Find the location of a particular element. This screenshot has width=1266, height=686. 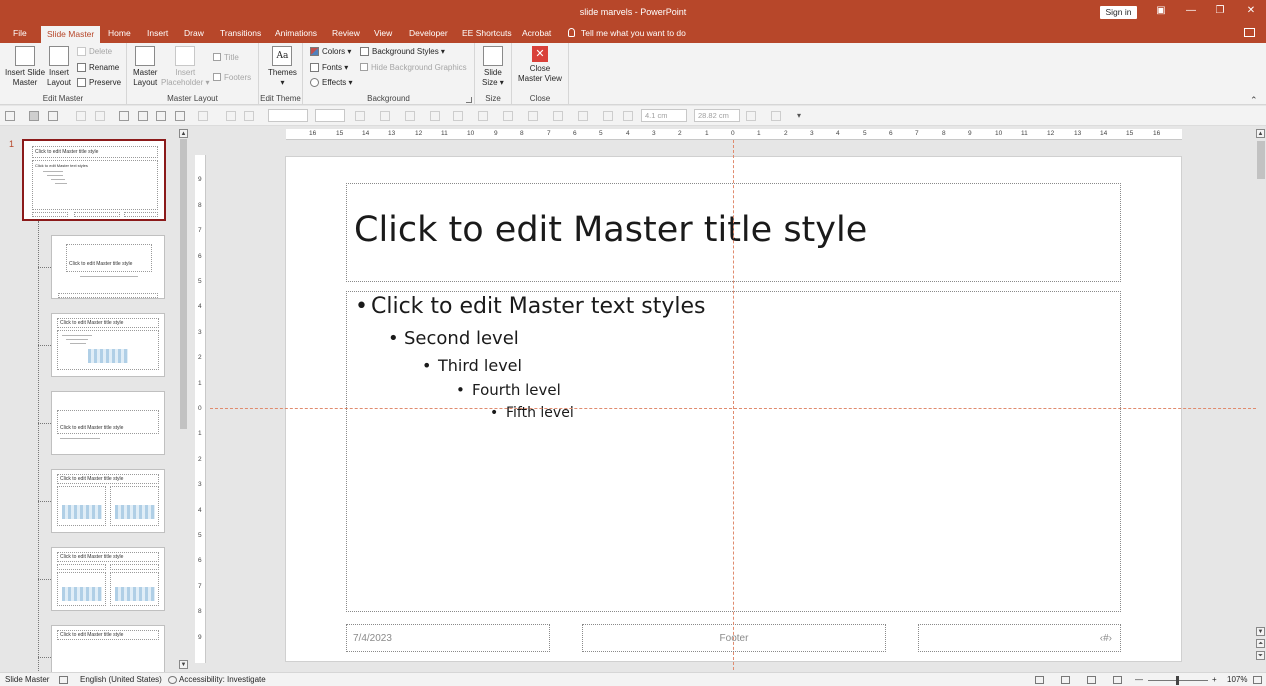

tell-me-search: Tell me what you want to do is located at coordinates (627, 33).